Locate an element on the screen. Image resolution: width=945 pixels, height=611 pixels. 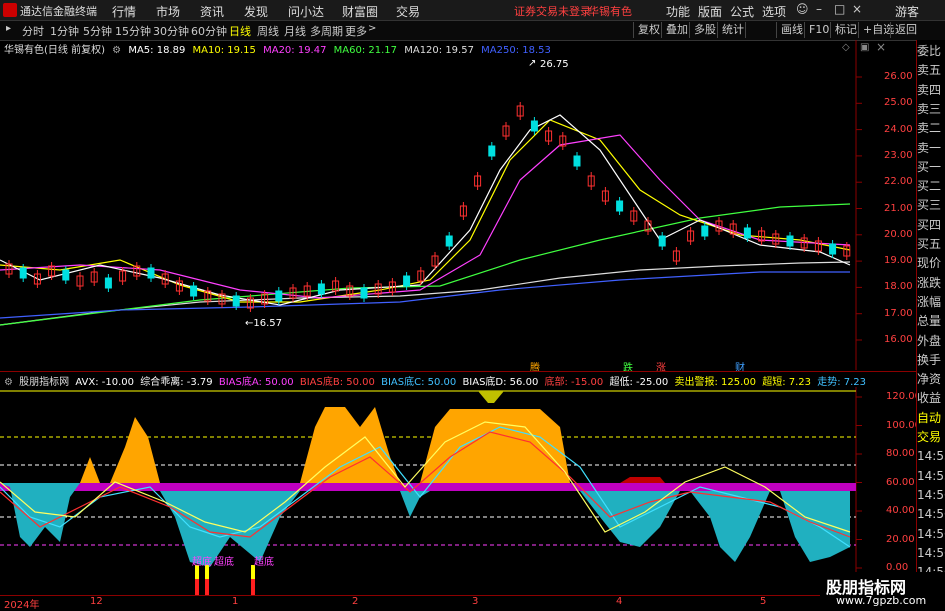
tool-multi-stock: 多股 is located at coordinates (704, 30).